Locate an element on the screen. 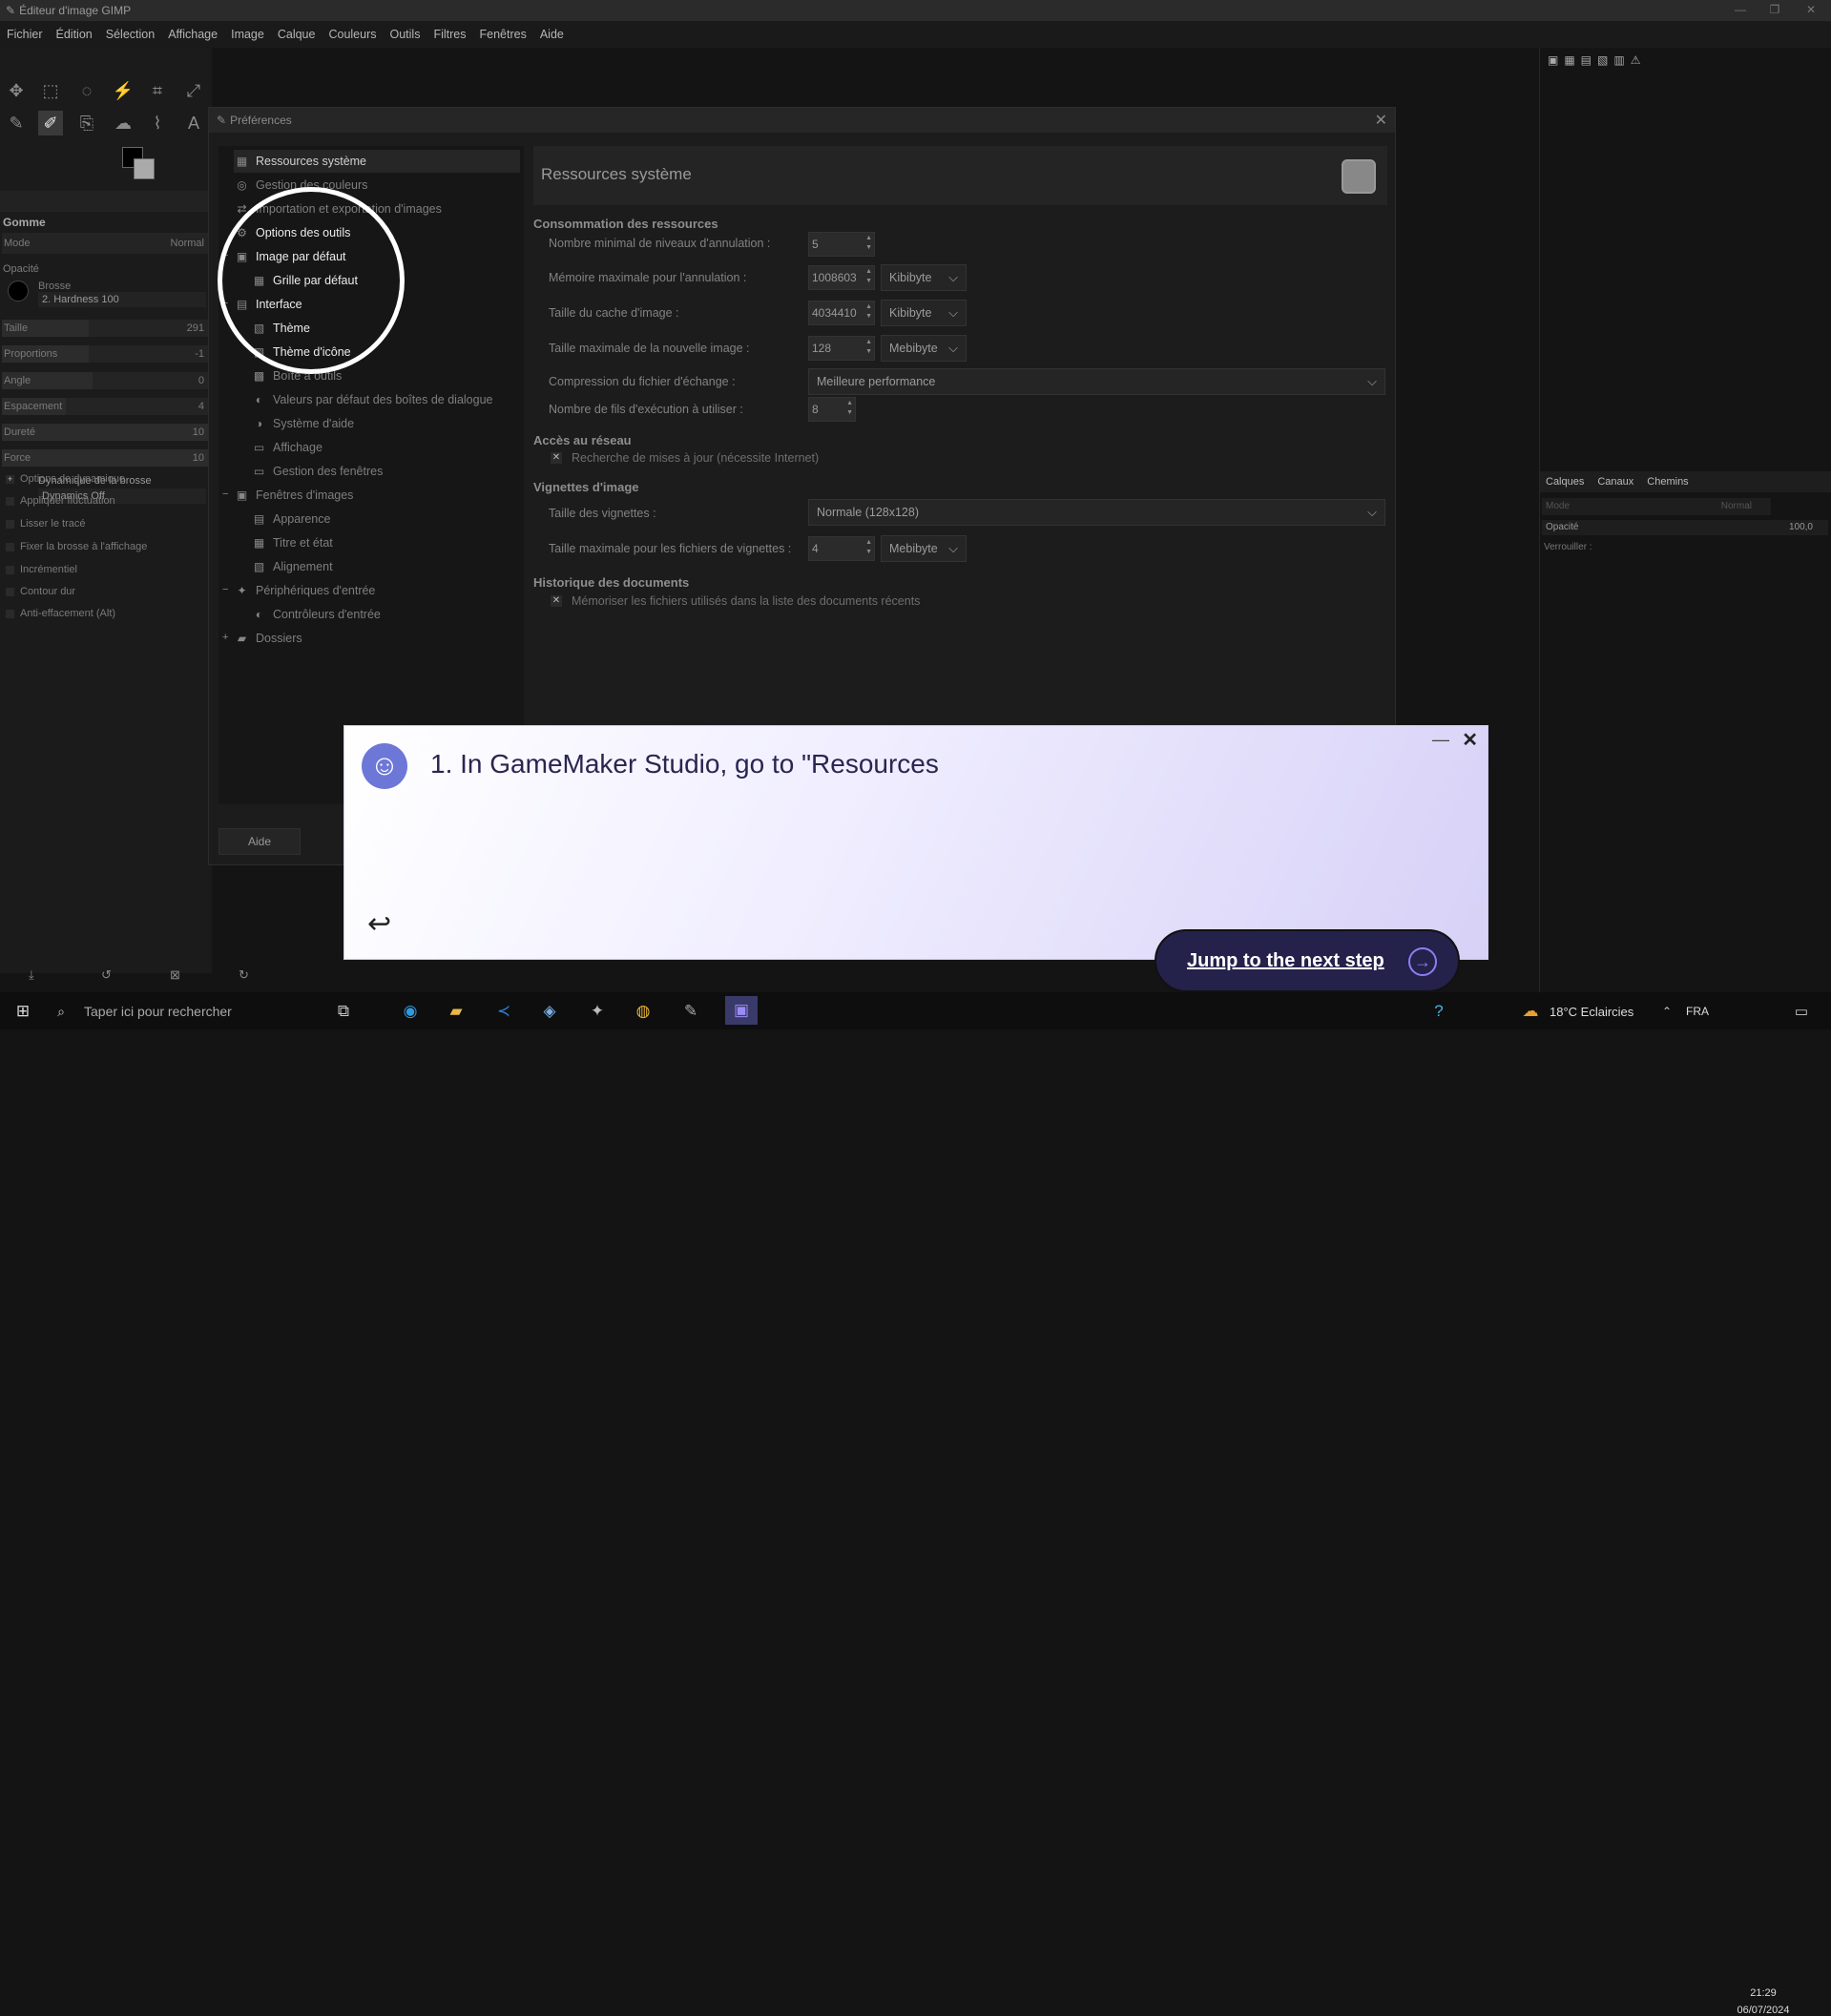 The height and width of the screenshot is (2016, 1831). crop-tool-icon: ⌗ is located at coordinates (157, 90).